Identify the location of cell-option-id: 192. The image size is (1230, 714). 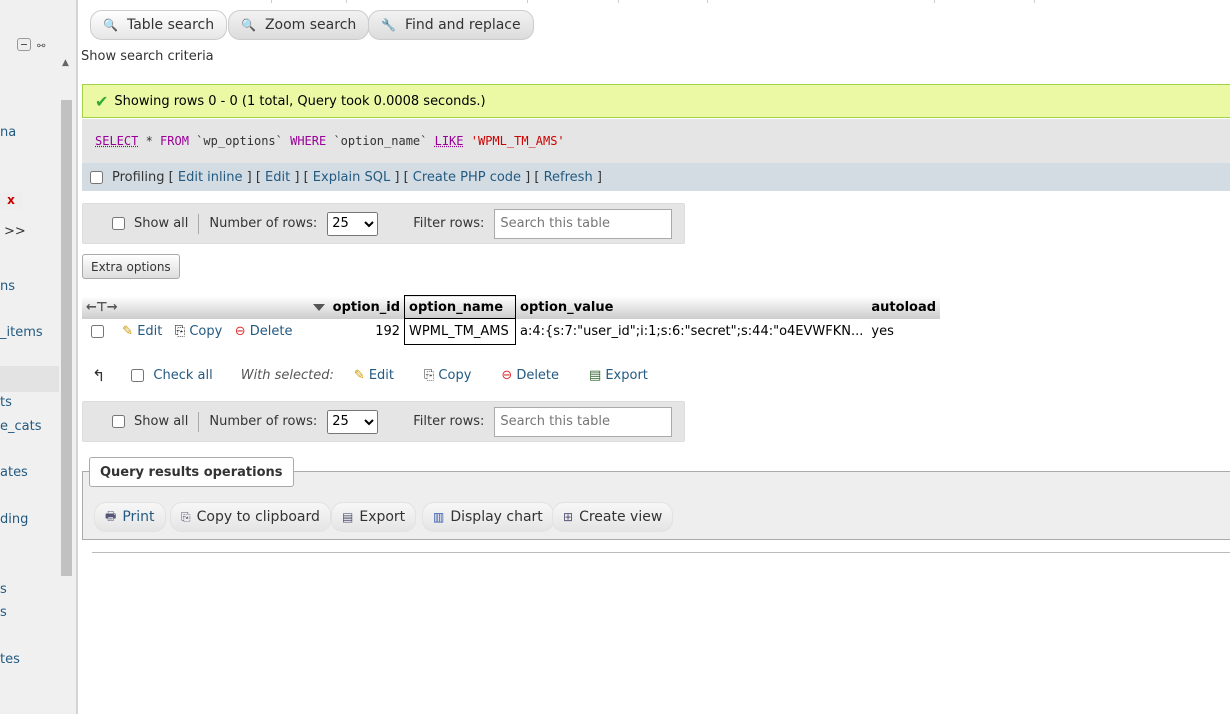
(367, 332).